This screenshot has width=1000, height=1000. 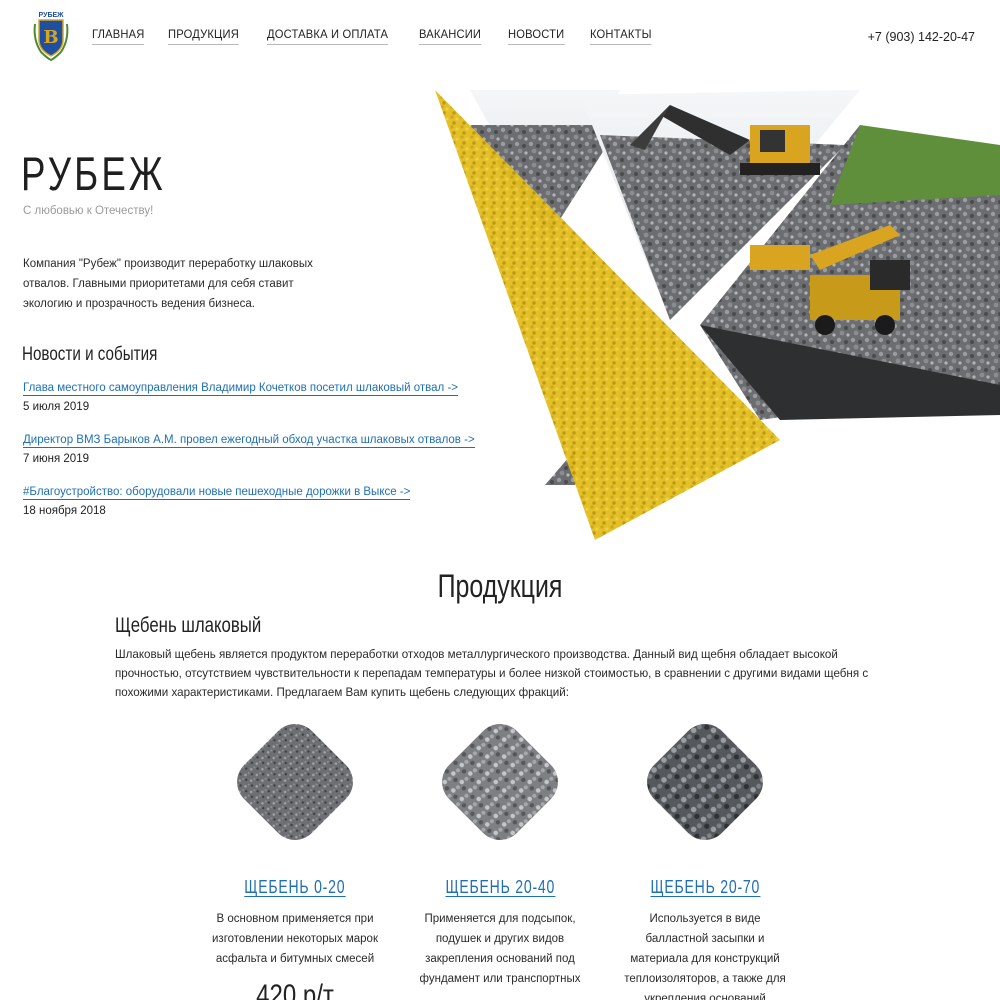 I want to click on nav-products: ПРОДУКЦИЯ, so click(x=204, y=36).